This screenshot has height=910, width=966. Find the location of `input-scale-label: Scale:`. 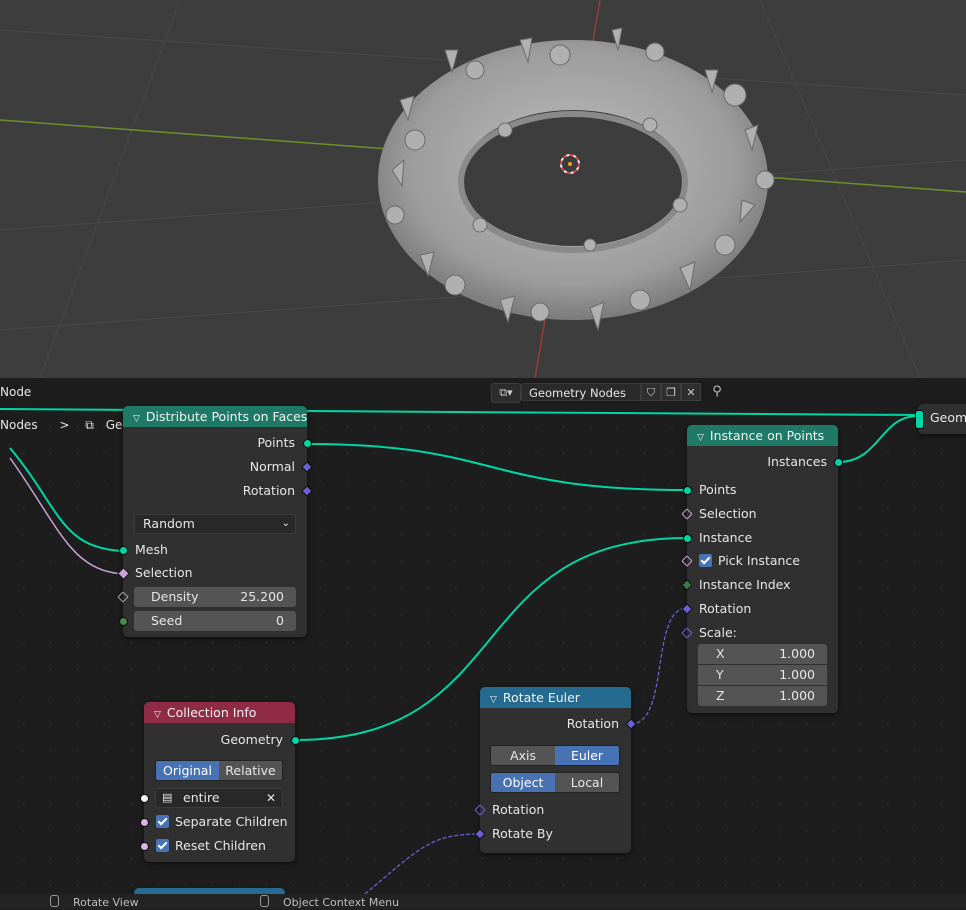

input-scale-label: Scale: is located at coordinates (718, 632).